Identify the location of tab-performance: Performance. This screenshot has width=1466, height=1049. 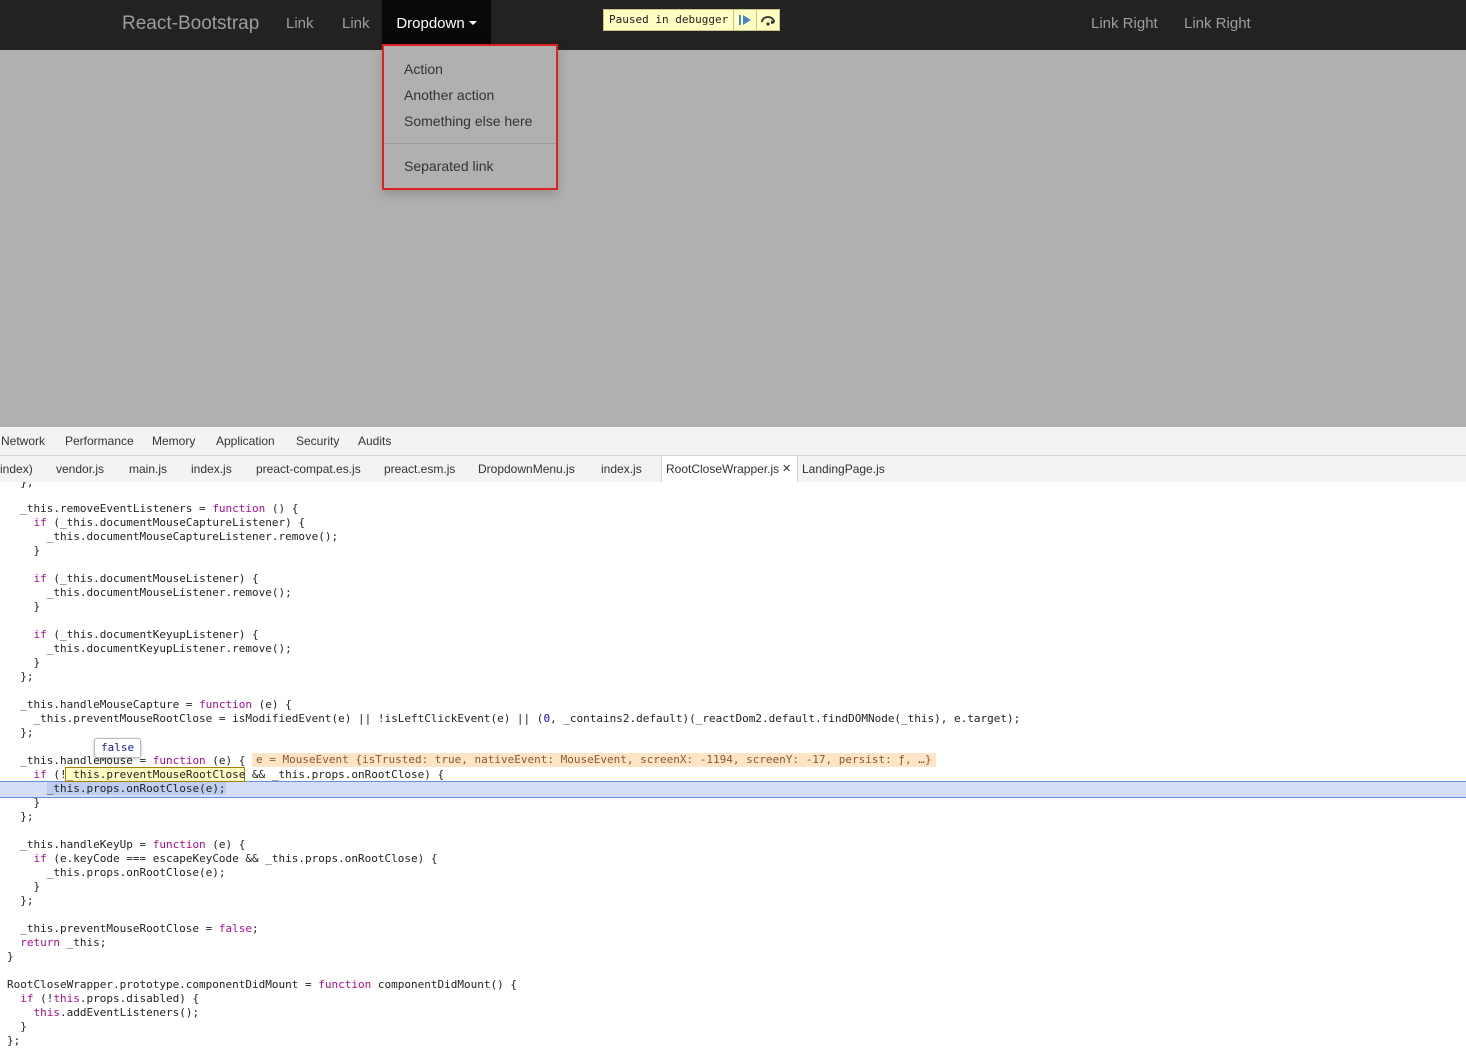
(99, 441).